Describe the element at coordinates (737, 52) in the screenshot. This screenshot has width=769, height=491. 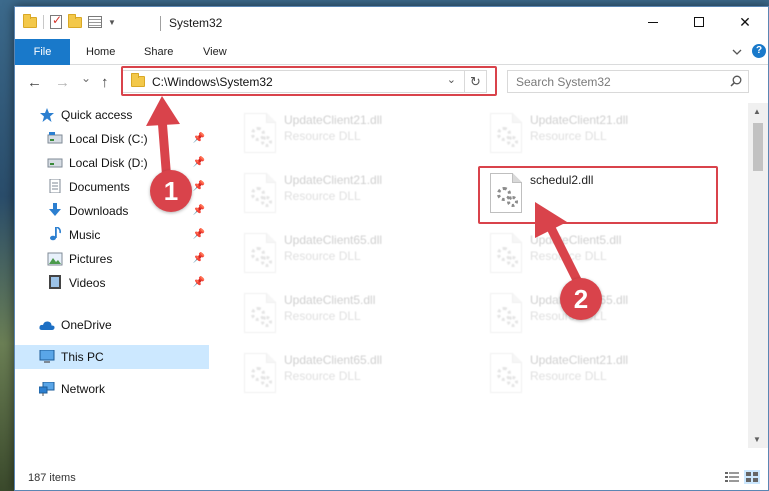
I see `expand-ribbon-chevron-icon` at that location.